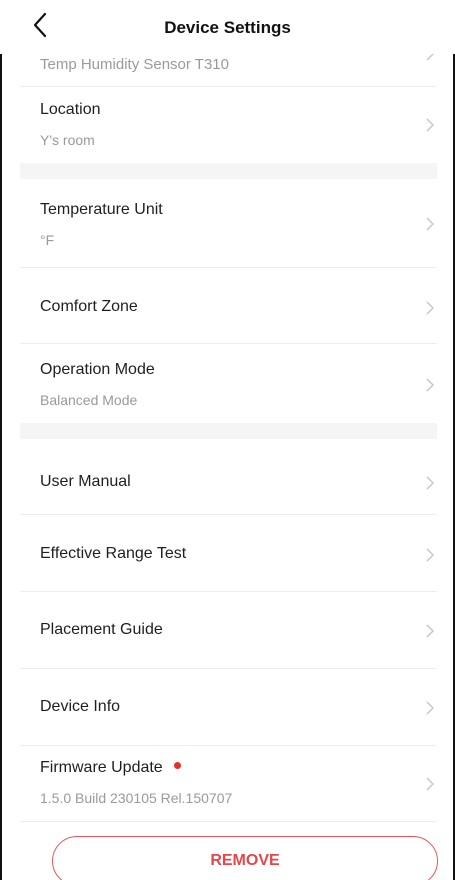 The image size is (455, 880). What do you see at coordinates (97, 369) in the screenshot?
I see `operation-mode-label: Operation Mode` at bounding box center [97, 369].